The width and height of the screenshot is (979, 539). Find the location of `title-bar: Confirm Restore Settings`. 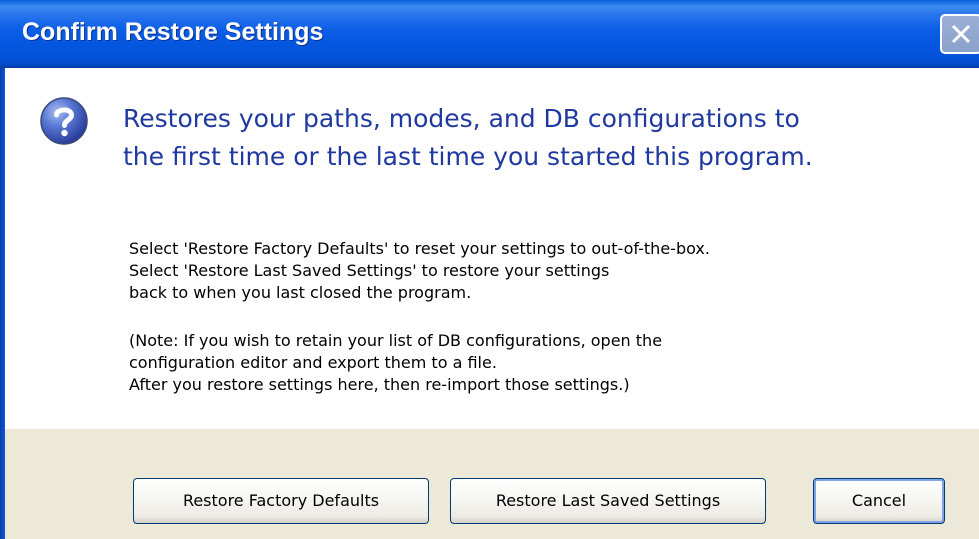

title-bar: Confirm Restore Settings is located at coordinates (489, 34).